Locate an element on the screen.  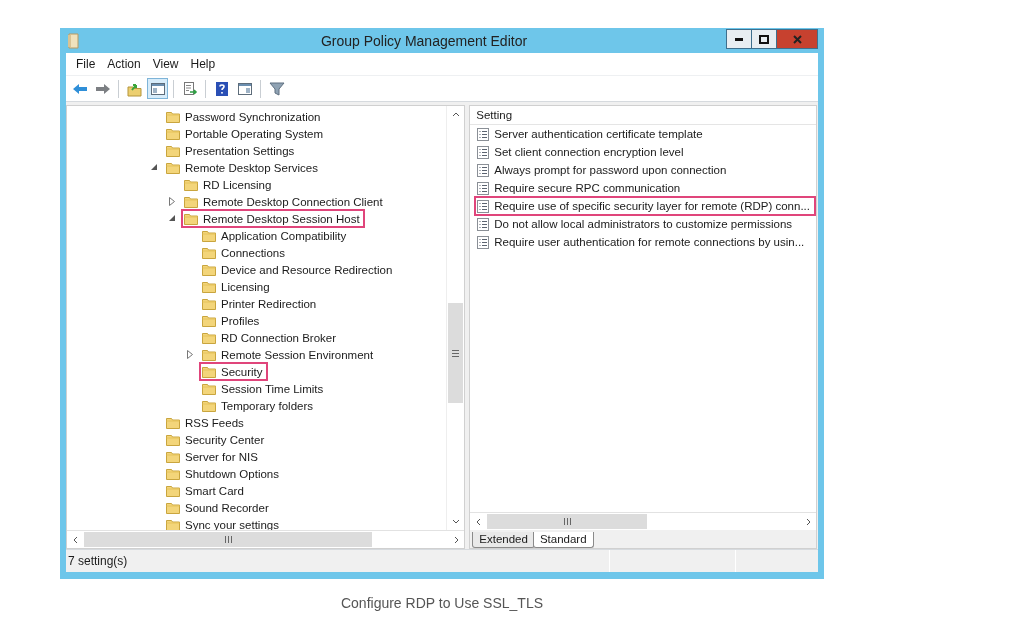
setting-item: Always prompt for password upon connection is located at coordinates (610, 170).